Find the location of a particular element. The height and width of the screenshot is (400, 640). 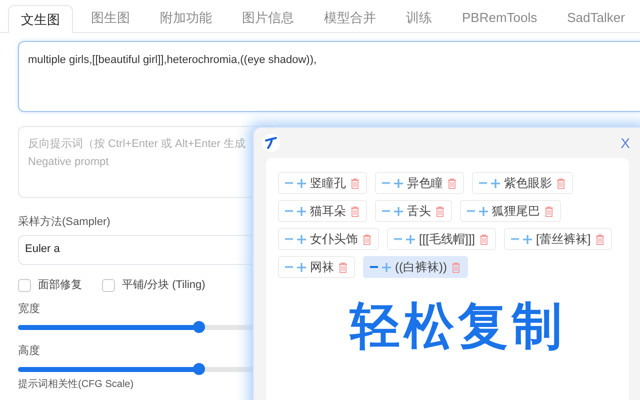

minus-icon is located at coordinates (515, 239).